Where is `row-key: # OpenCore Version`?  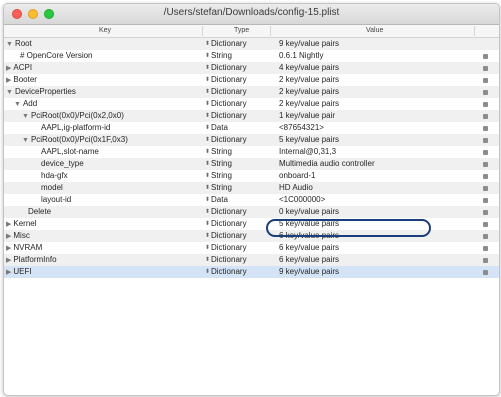 row-key: # OpenCore Version is located at coordinates (56, 55).